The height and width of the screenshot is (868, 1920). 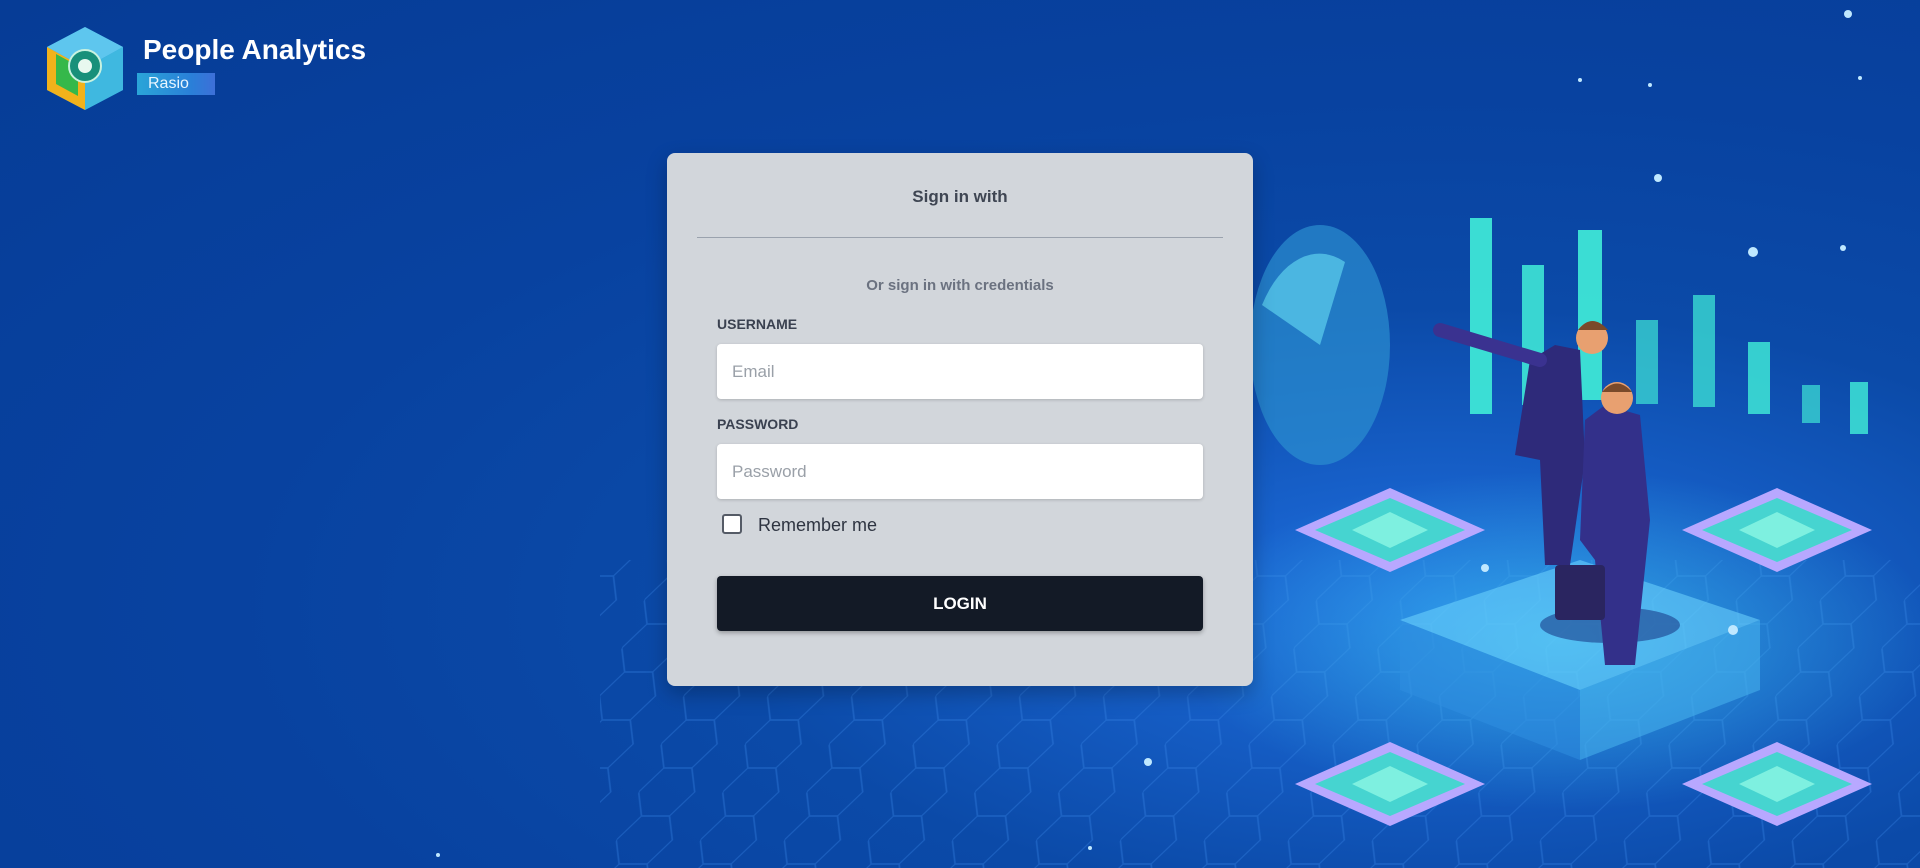 What do you see at coordinates (960, 371) in the screenshot?
I see `username-input` at bounding box center [960, 371].